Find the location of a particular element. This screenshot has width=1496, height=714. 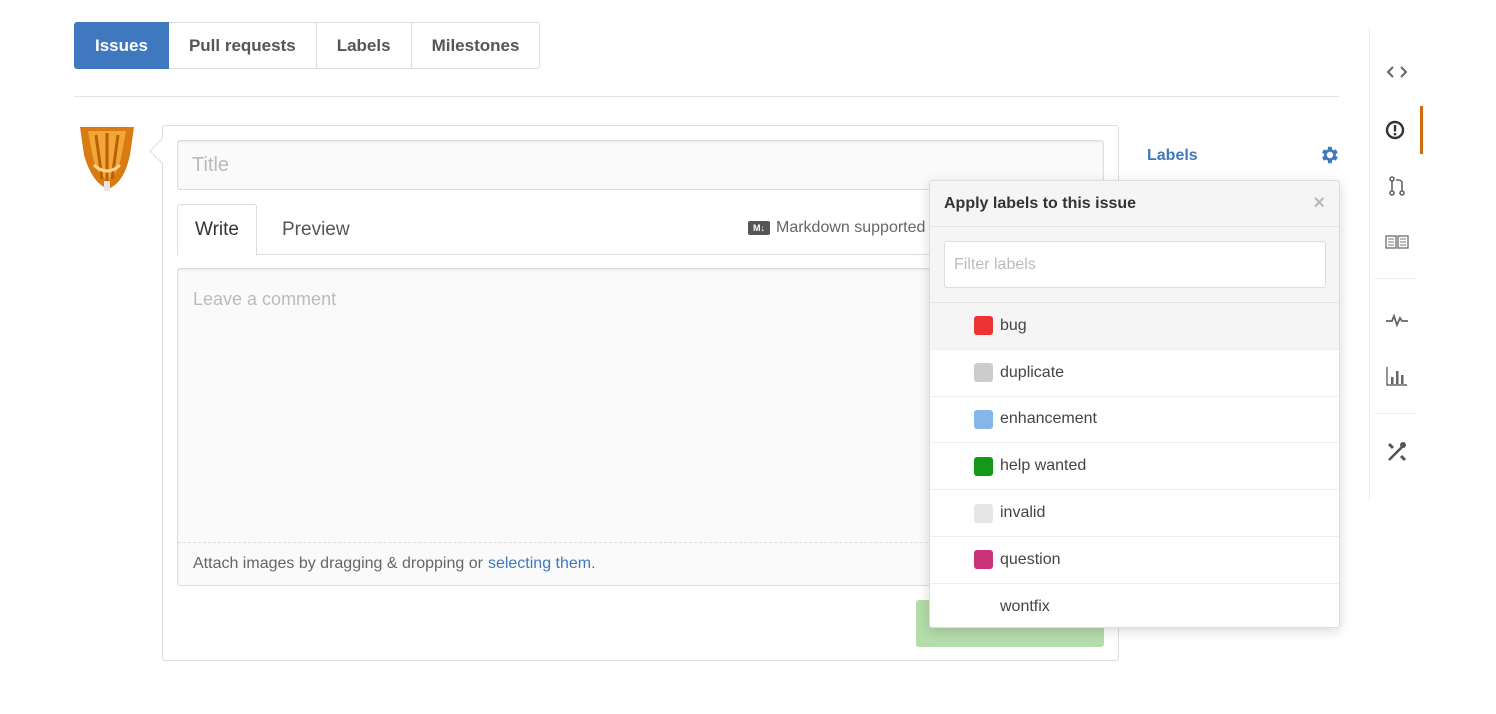

label-name: question is located at coordinates (1030, 559).